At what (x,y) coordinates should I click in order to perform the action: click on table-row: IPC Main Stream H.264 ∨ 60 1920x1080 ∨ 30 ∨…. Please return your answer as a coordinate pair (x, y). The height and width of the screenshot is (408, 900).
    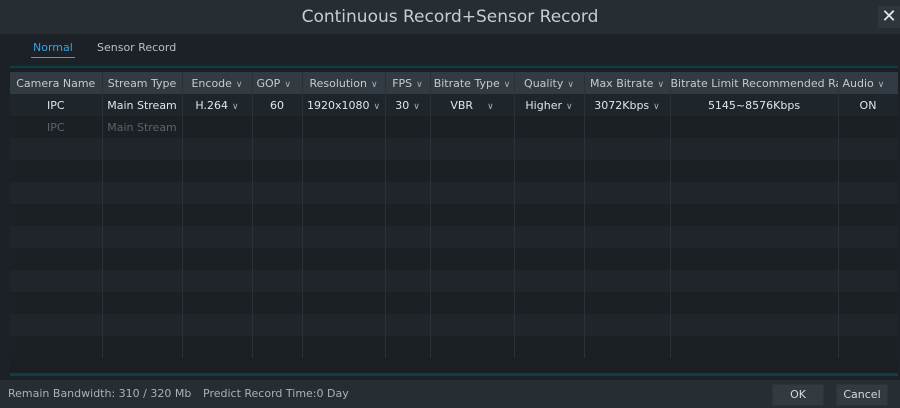
    Looking at the image, I should click on (454, 105).